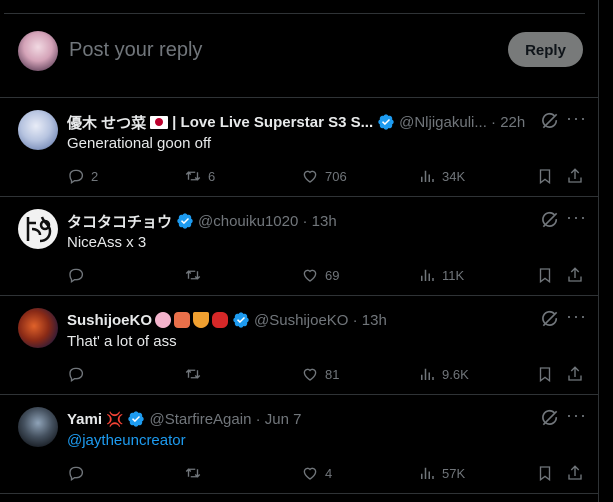 This screenshot has width=613, height=502. What do you see at coordinates (201, 320) in the screenshot?
I see `pizza-emoji-icon` at bounding box center [201, 320].